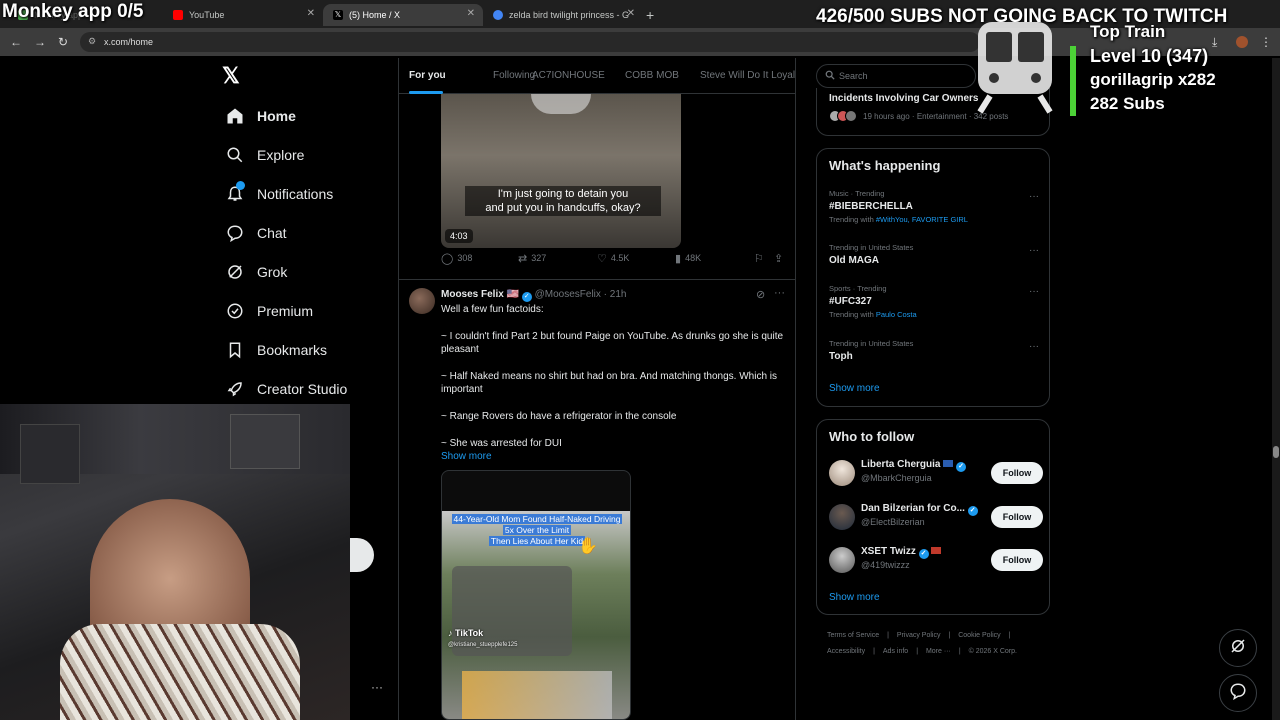 This screenshot has width=1280, height=720. Describe the element at coordinates (375, 15) in the screenshot. I see `tab-label: (5) Home / X` at that location.